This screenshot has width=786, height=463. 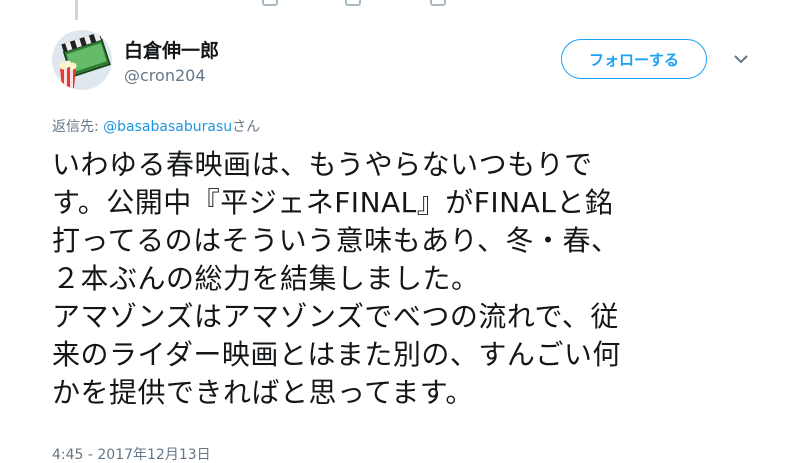 I want to click on reply-mention-link: @basabasaburasu, so click(x=167, y=127).